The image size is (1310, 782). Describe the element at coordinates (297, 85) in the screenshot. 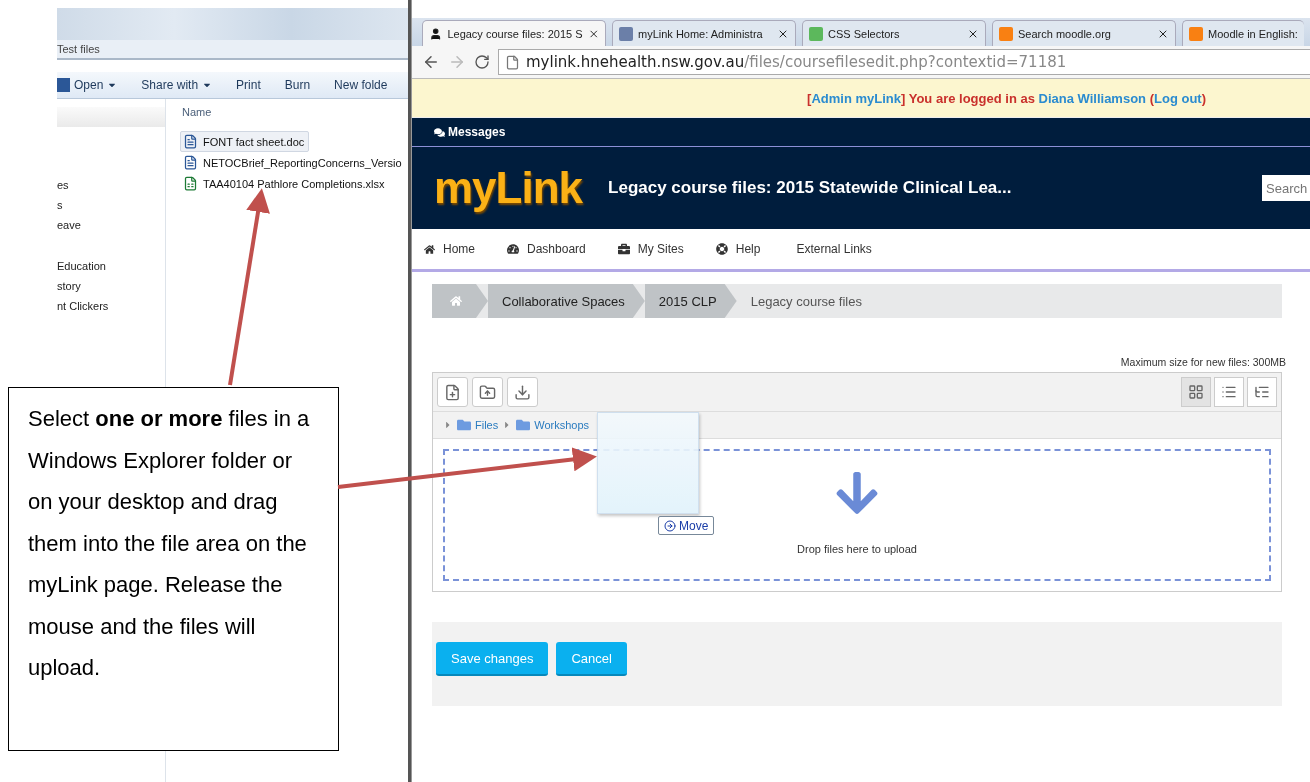

I see `toolbar-button: Burn` at that location.